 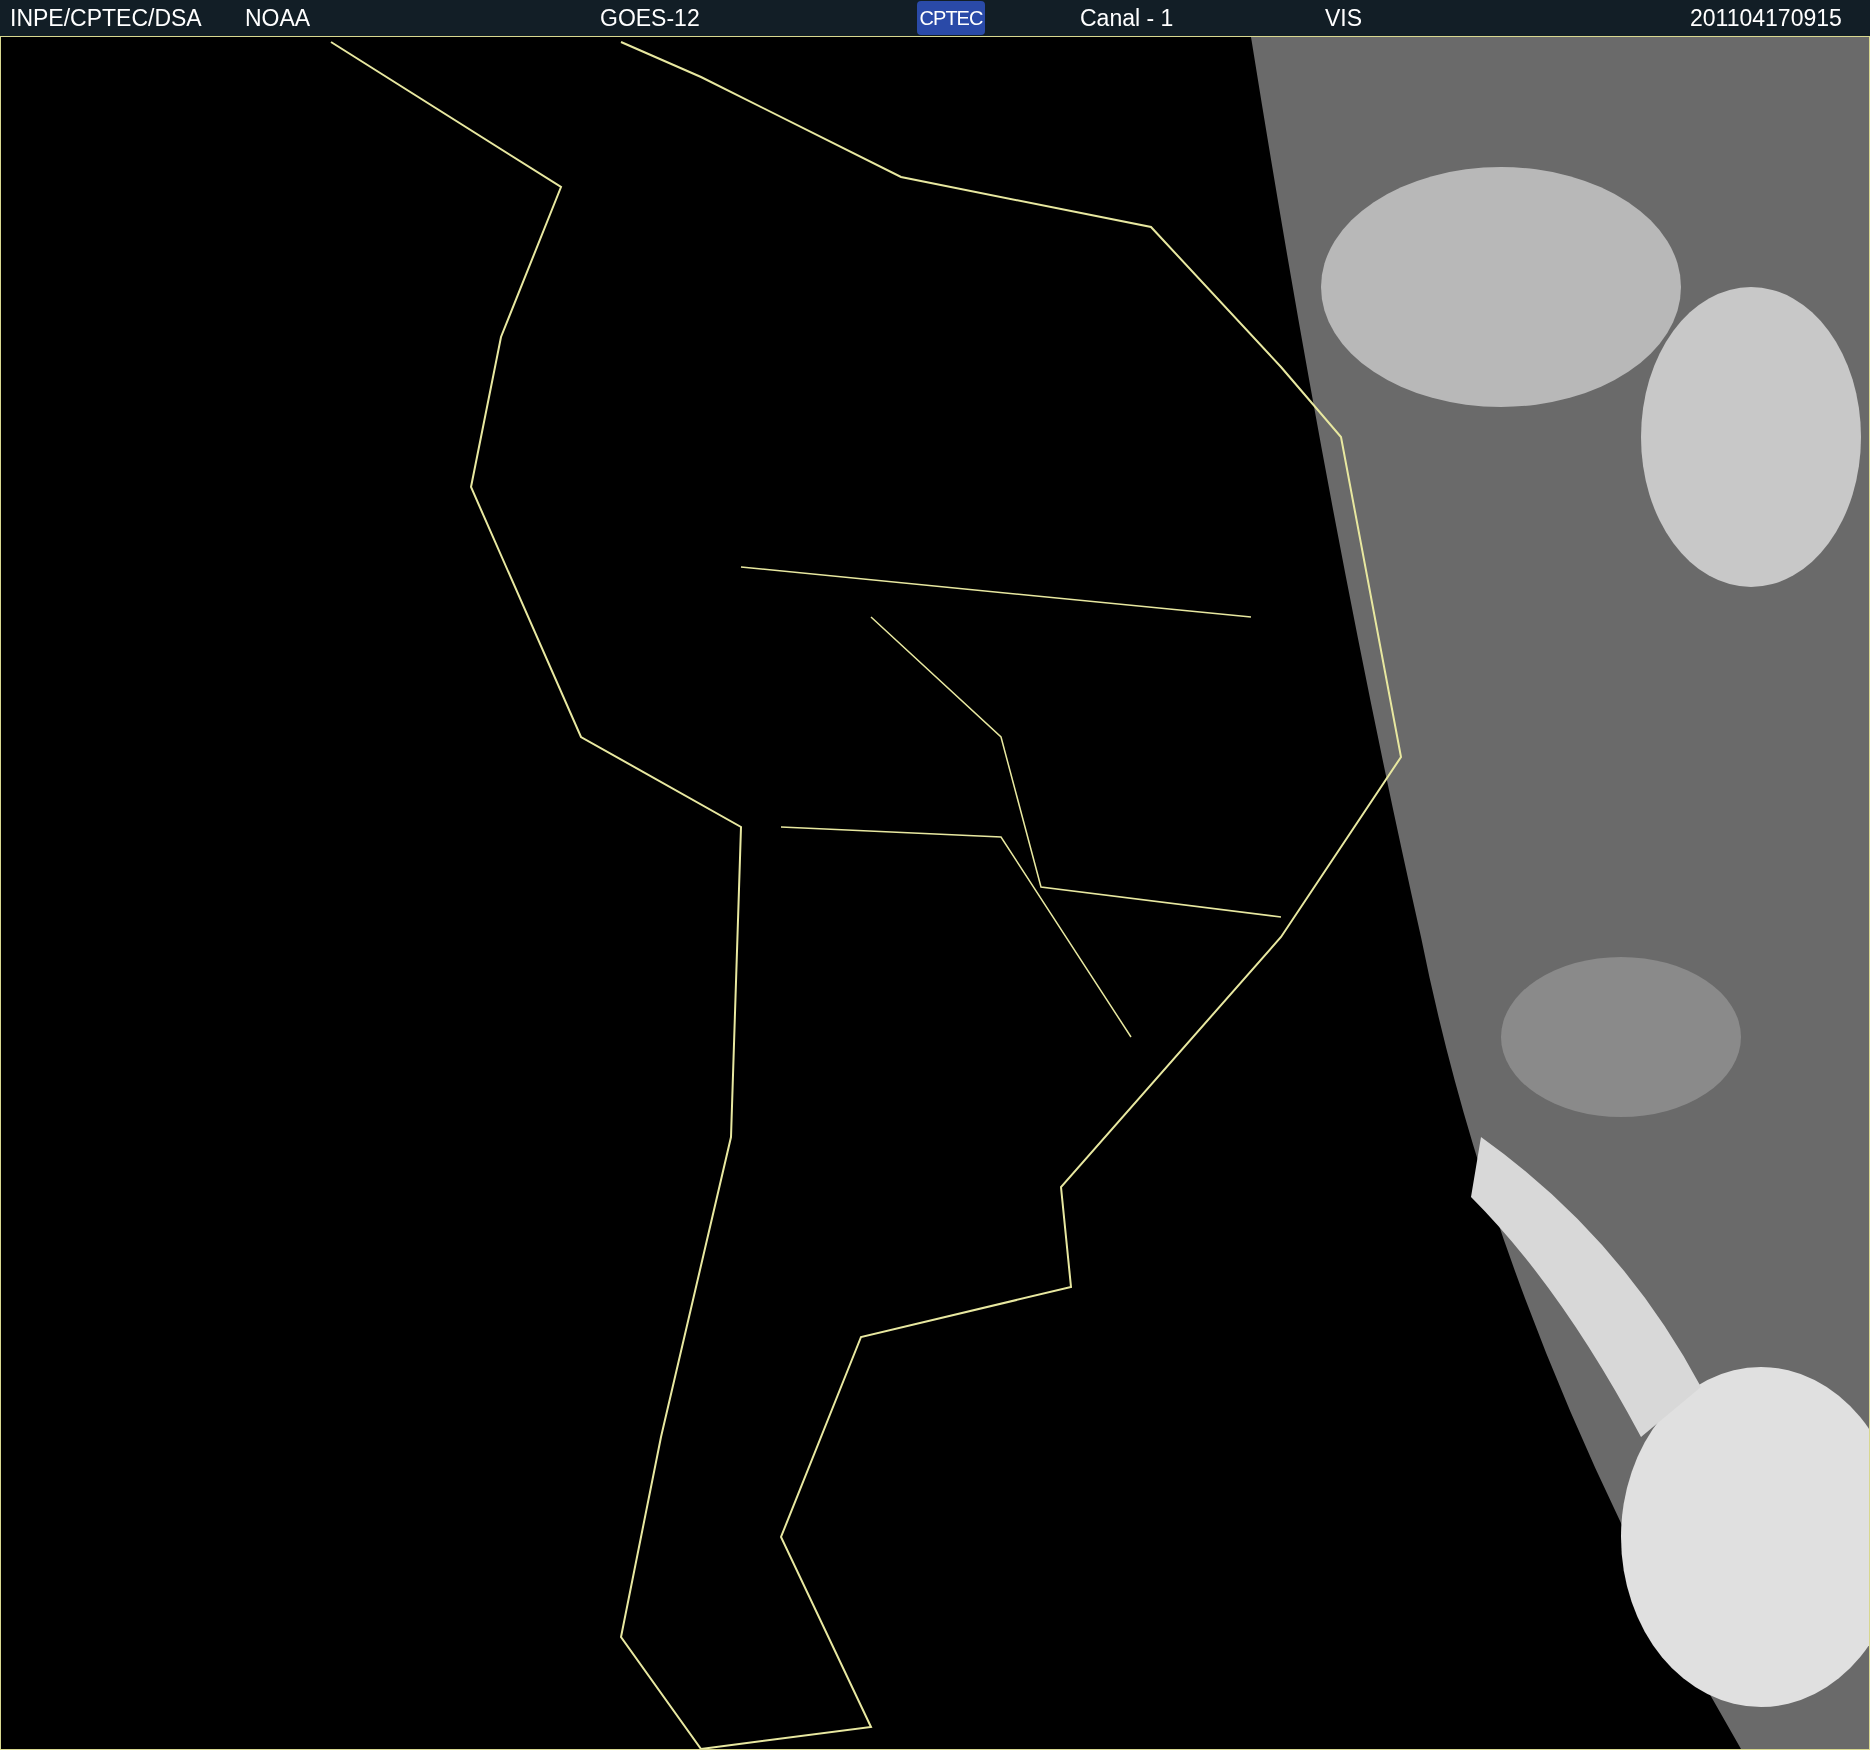 I want to click on header-label: INPE/CPTEC/DSA, so click(x=106, y=18).